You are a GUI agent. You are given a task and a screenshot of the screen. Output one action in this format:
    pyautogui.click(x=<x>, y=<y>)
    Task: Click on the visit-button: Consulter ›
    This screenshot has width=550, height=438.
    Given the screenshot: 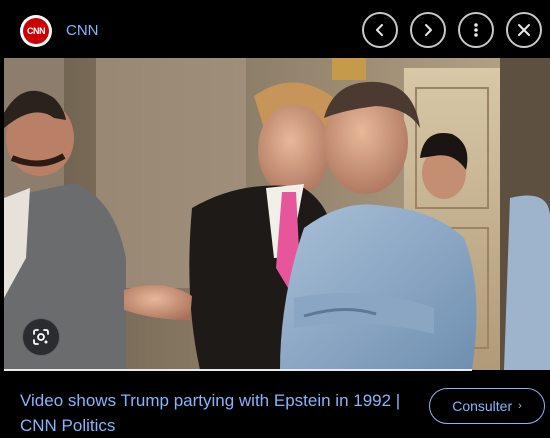 What is the action you would take?
    pyautogui.click(x=487, y=406)
    